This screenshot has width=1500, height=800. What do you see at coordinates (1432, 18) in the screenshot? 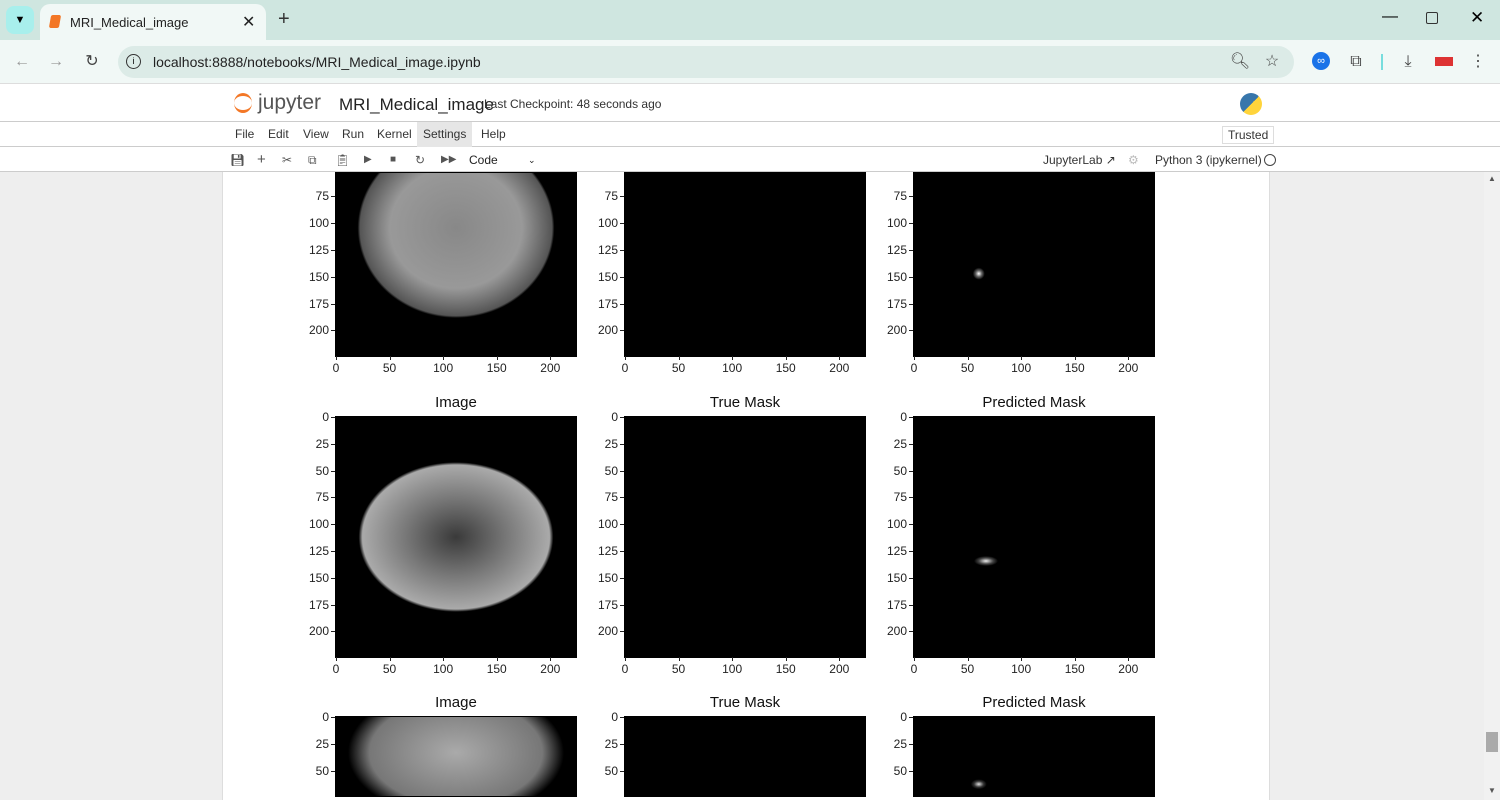
I see `restore-icon` at bounding box center [1432, 18].